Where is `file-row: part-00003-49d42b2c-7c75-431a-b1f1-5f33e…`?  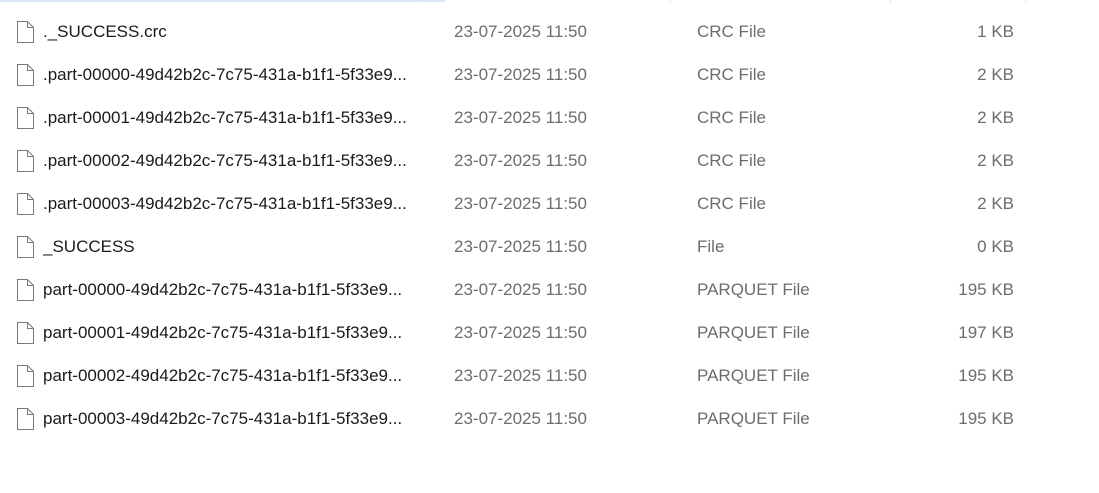 file-row: part-00003-49d42b2c-7c75-431a-b1f1-5f33e… is located at coordinates (549, 418).